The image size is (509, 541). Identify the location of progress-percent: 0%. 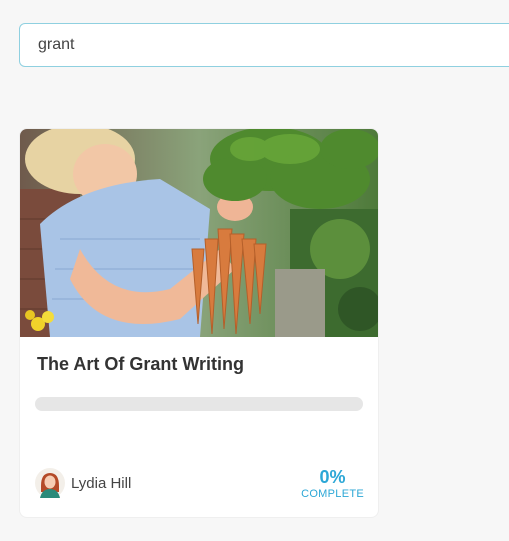
(332, 477).